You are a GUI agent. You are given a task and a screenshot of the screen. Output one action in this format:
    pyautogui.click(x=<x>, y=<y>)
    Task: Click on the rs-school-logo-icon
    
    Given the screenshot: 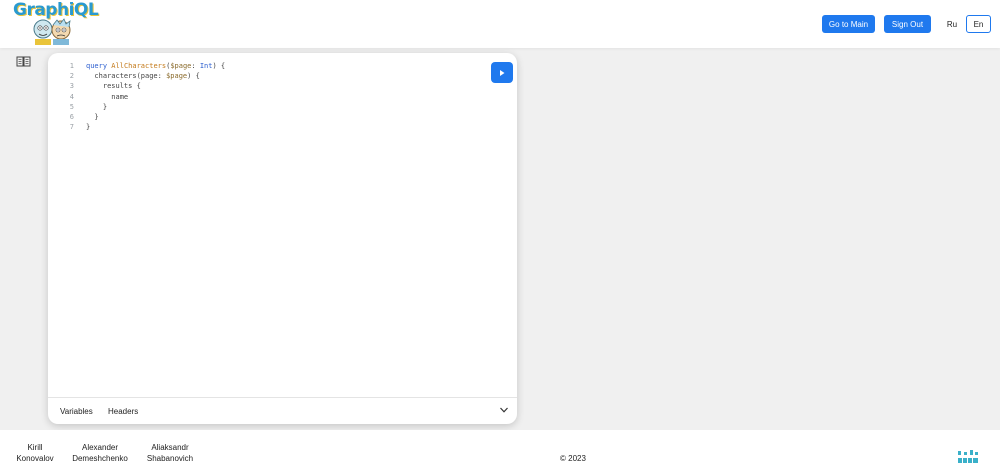 What is the action you would take?
    pyautogui.click(x=968, y=457)
    